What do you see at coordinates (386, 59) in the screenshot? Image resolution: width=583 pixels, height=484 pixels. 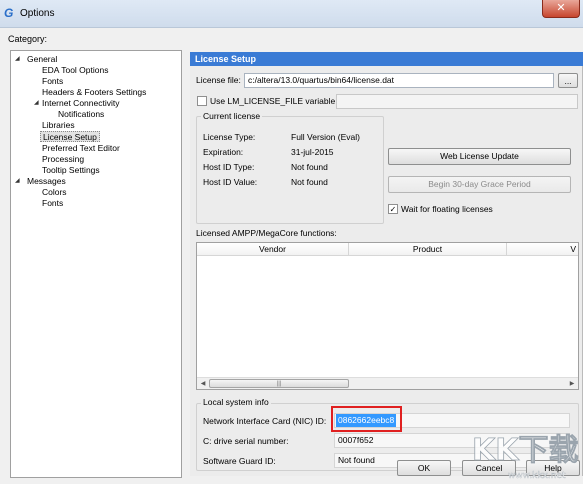 I see `panel-header: License Setup` at bounding box center [386, 59].